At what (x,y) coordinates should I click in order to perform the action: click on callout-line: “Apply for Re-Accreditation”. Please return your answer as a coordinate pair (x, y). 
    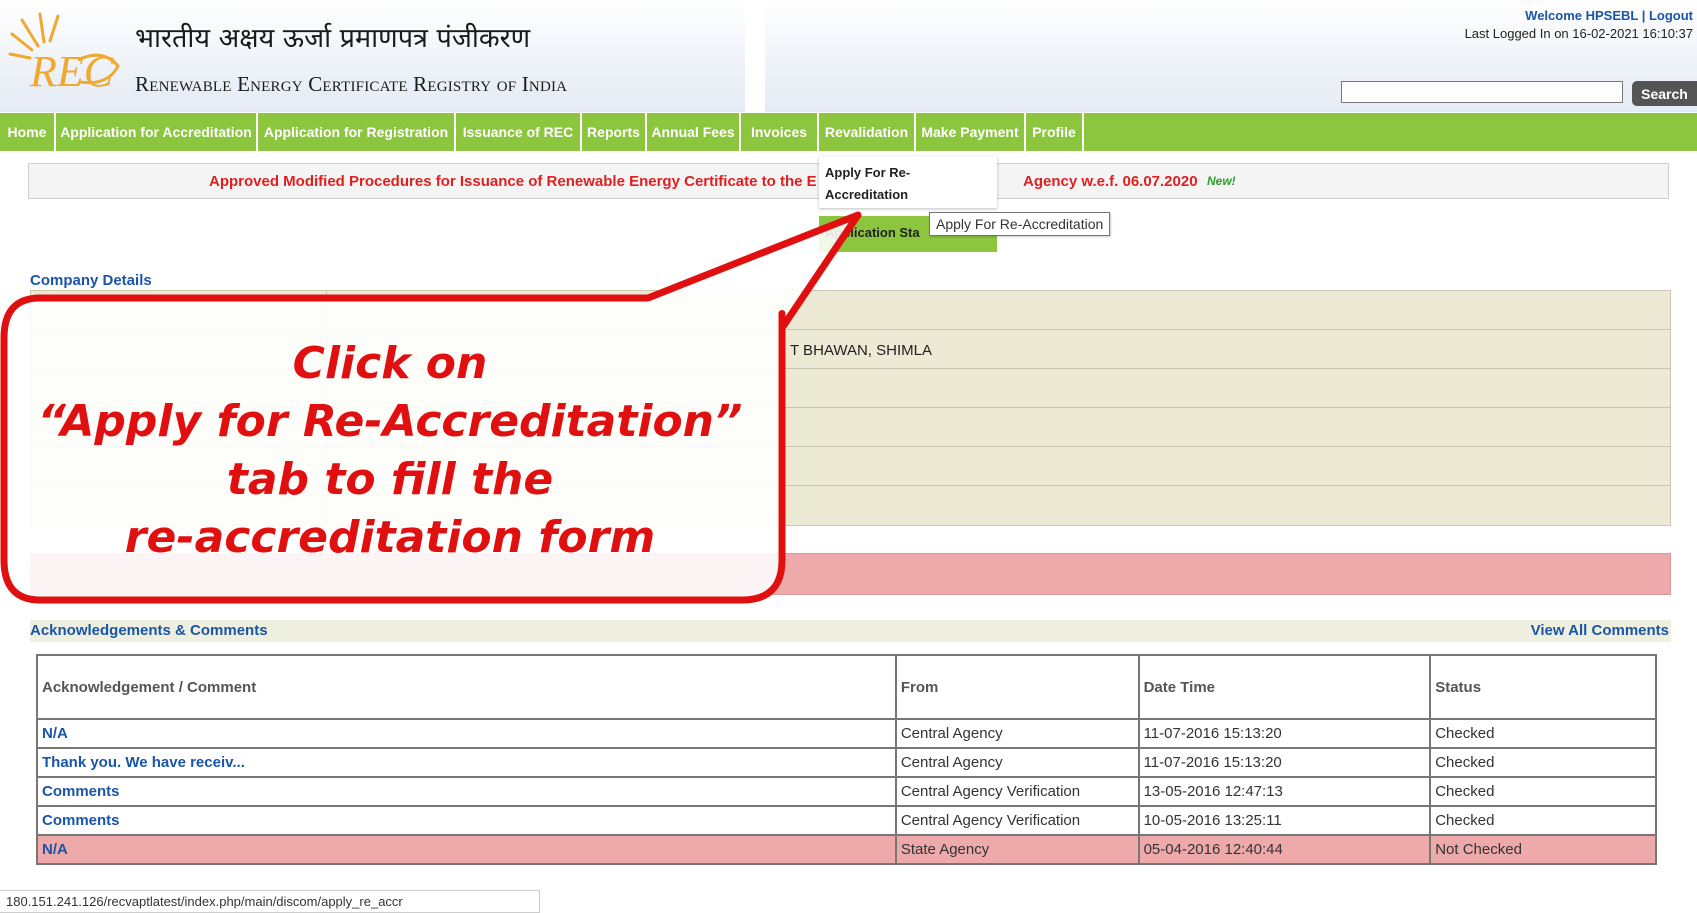
    Looking at the image, I should click on (390, 421).